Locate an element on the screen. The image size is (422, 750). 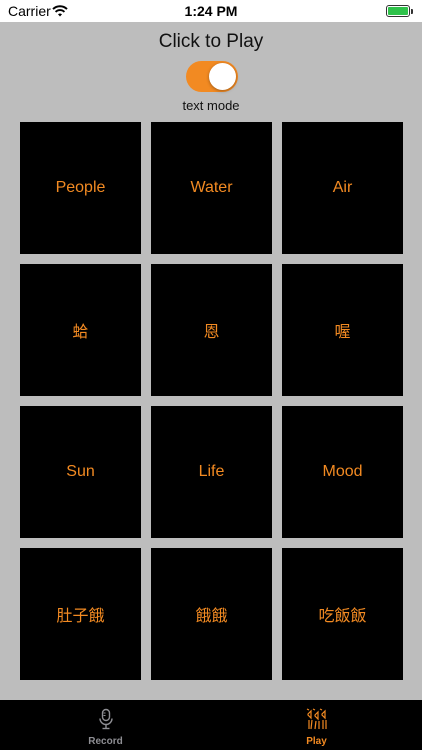
tab-play-label: Play is located at coordinates (316, 741).